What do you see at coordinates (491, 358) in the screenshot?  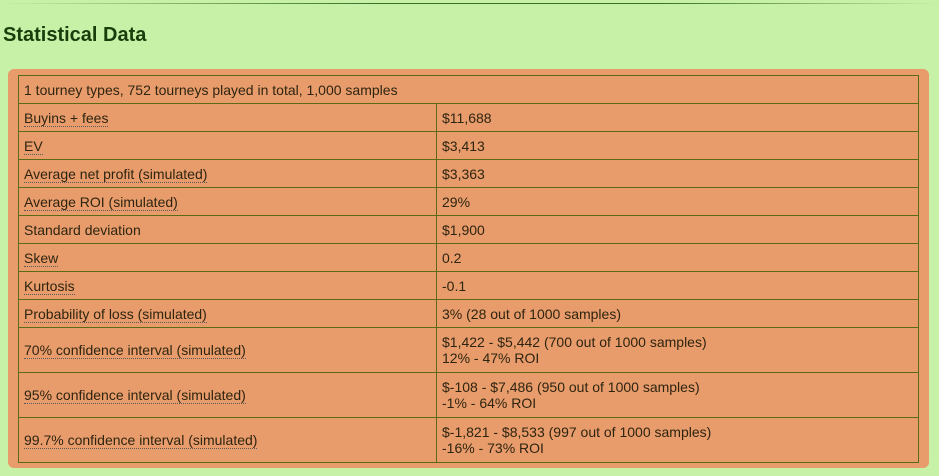 I see `ci-70-roi: 12% - 47% ROI` at bounding box center [491, 358].